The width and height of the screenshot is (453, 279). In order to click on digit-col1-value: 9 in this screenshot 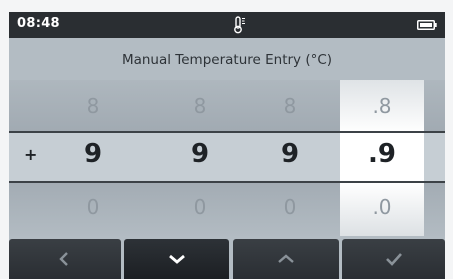, I will do `click(93, 154)`.